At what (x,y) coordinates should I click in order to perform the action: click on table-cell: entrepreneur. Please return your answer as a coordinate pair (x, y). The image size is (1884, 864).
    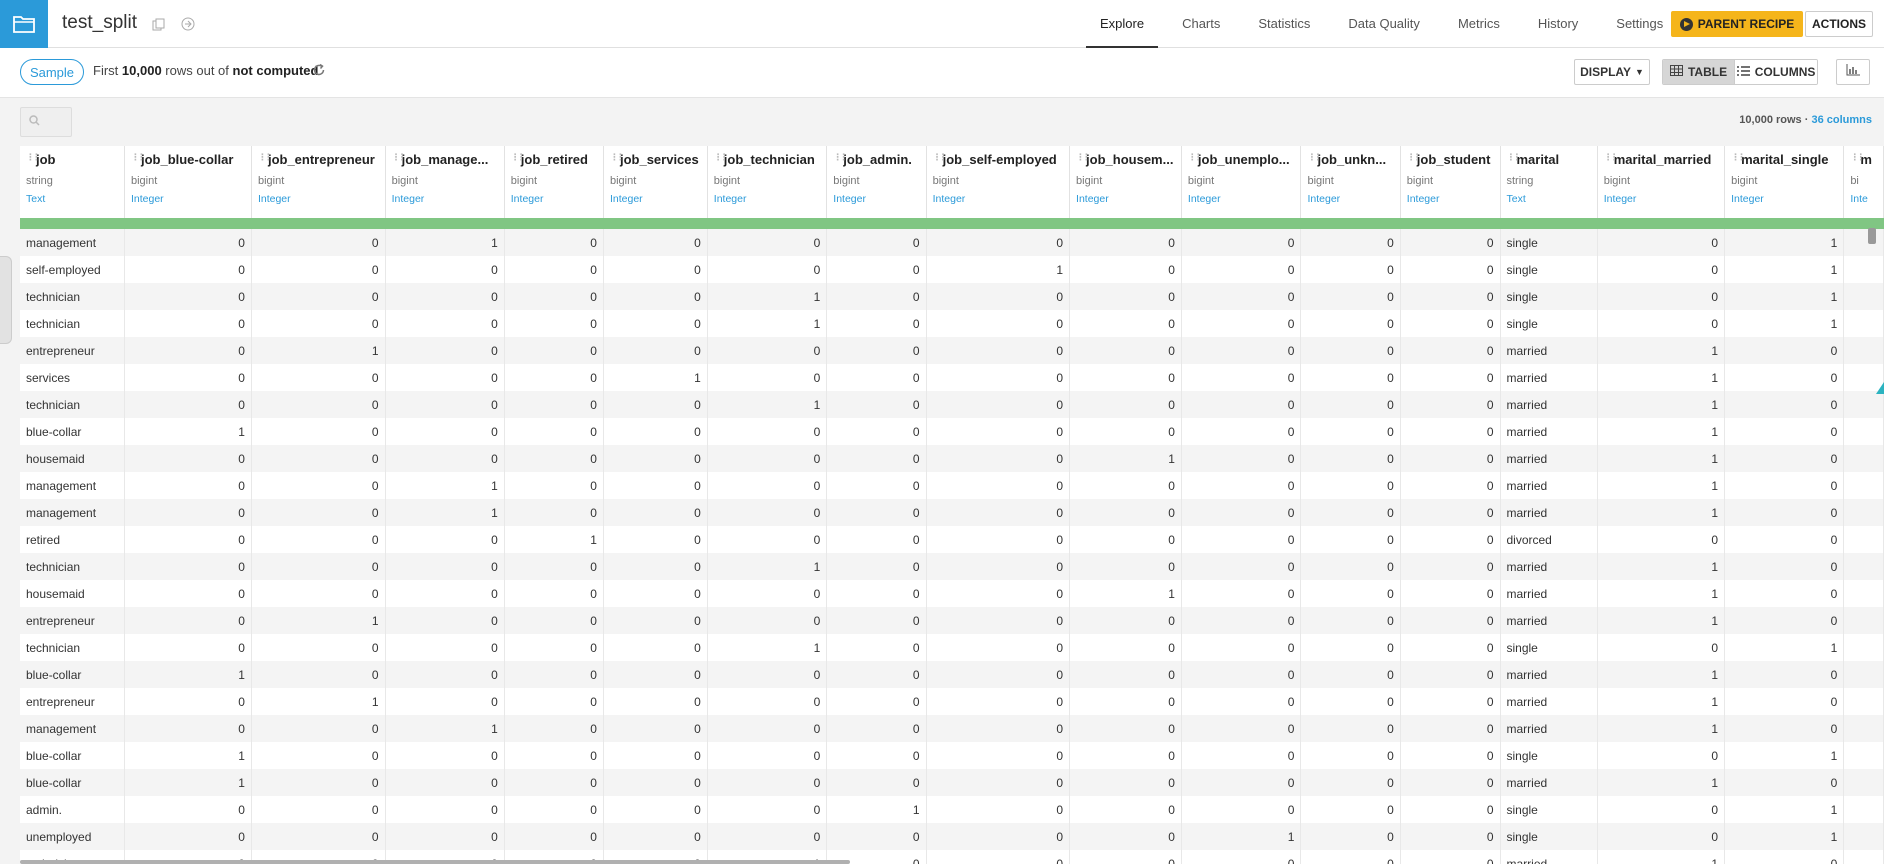
    Looking at the image, I should click on (72, 620).